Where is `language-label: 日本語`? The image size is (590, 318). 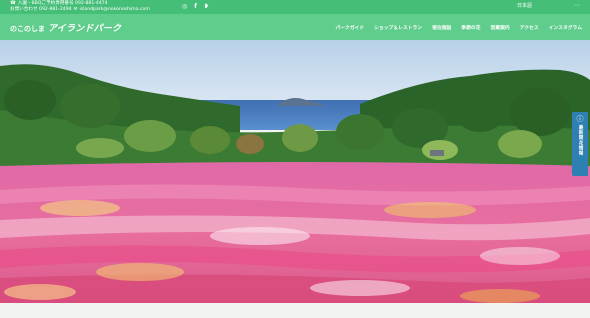 language-label: 日本語 is located at coordinates (524, 6).